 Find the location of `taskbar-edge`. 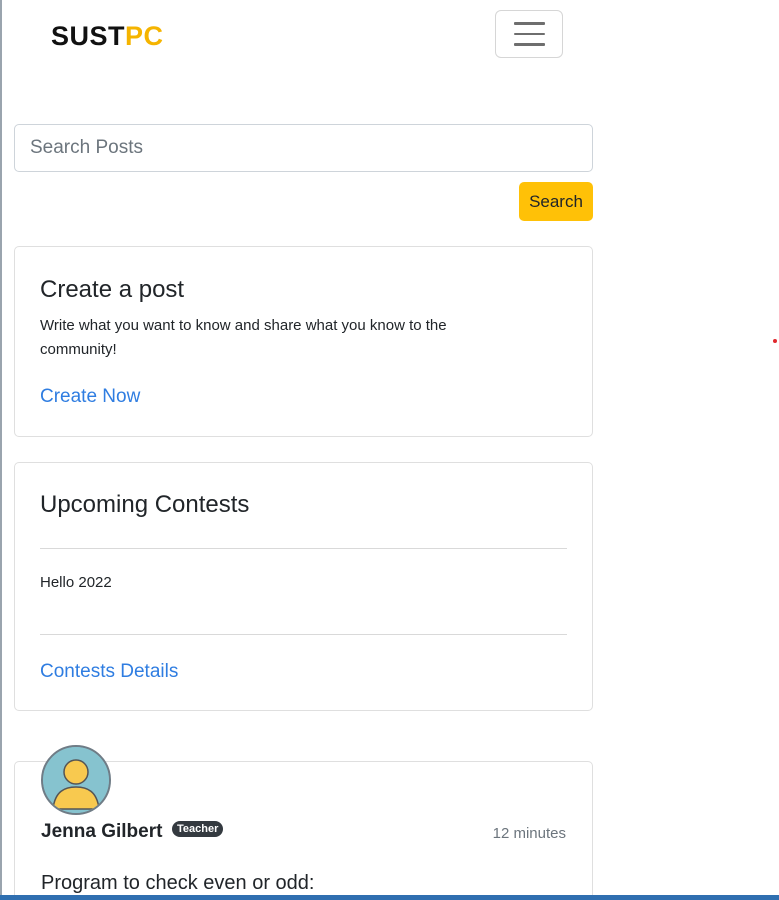

taskbar-edge is located at coordinates (389, 897).